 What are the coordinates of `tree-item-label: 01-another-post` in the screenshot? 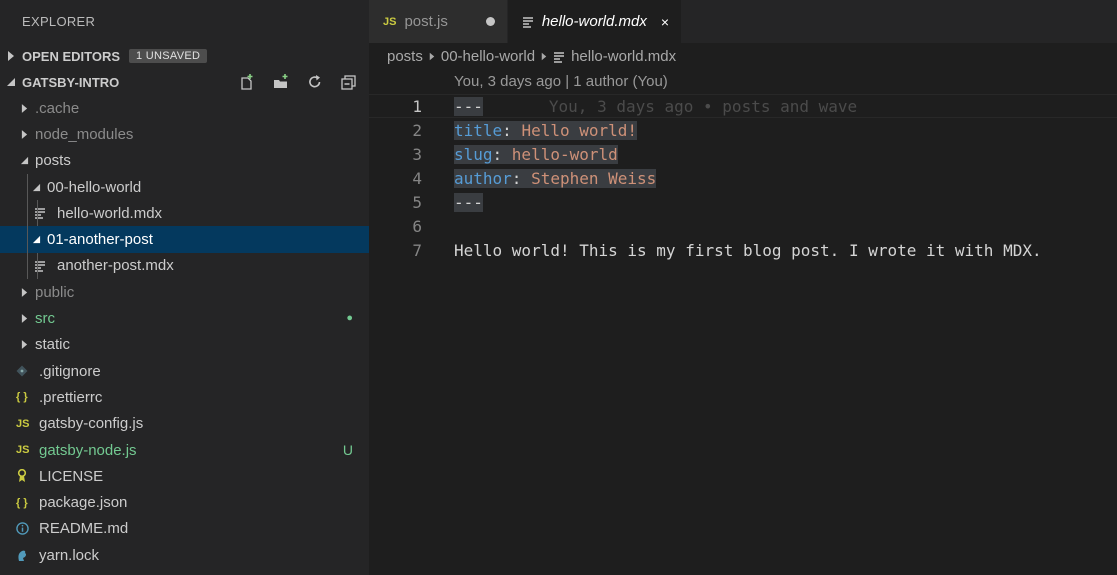 It's located at (100, 240).